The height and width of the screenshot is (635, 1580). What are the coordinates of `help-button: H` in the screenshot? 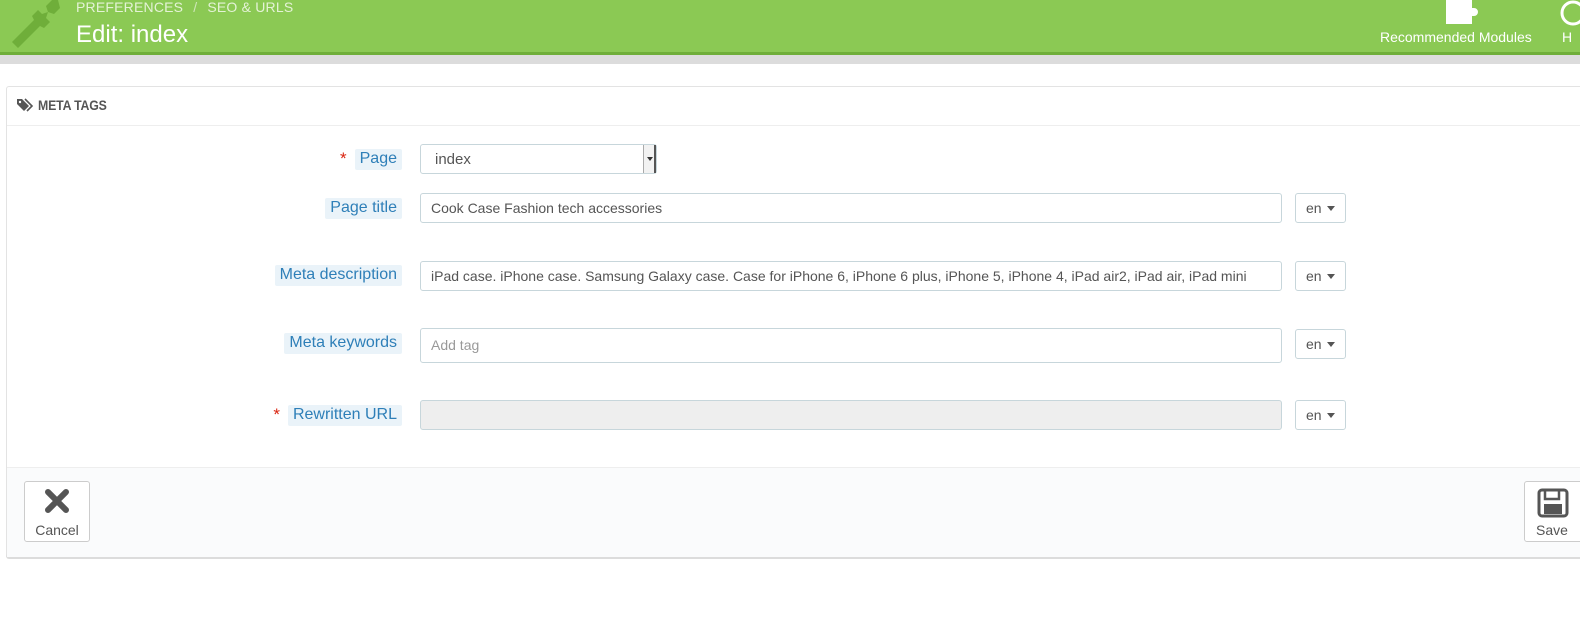 It's located at (1567, 26).